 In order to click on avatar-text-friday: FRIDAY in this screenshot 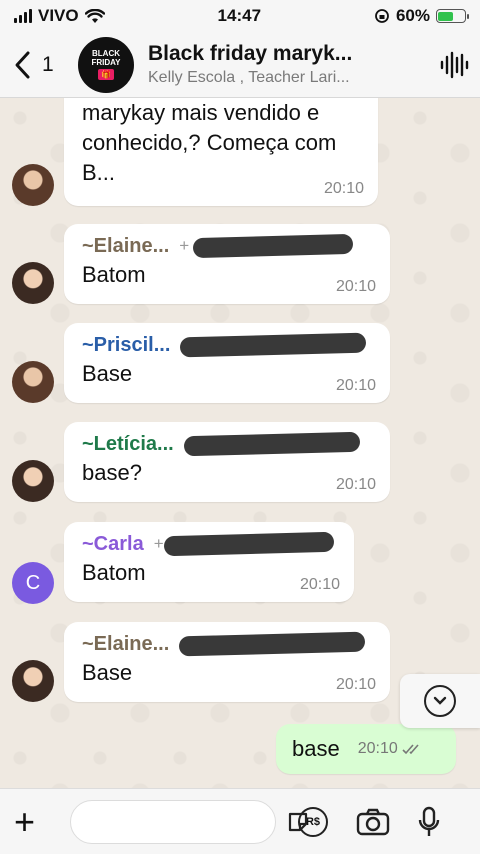, I will do `click(106, 62)`.